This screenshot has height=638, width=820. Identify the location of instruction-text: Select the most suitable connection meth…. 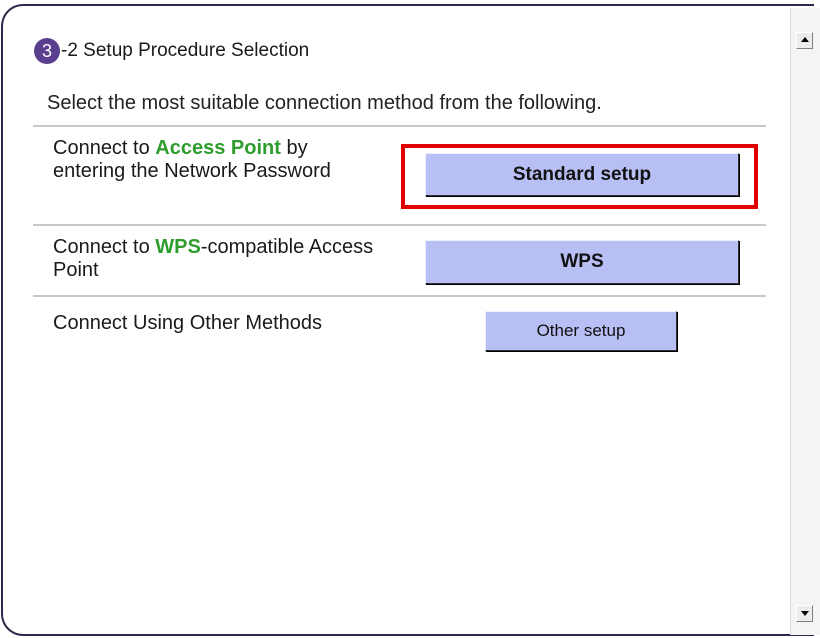
(324, 103).